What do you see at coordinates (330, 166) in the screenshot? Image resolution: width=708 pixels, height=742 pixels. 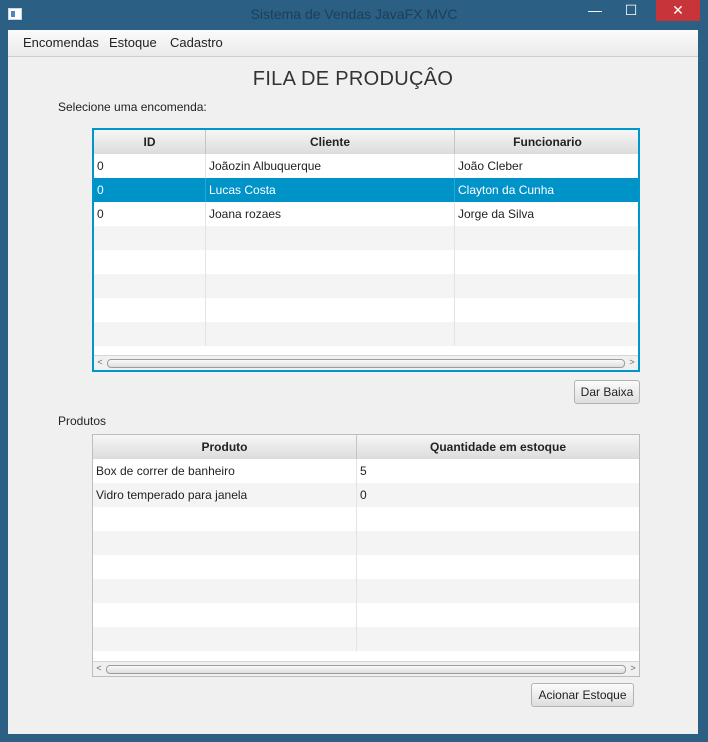 I see `cell-cliente: Joãozin Albuquerque` at bounding box center [330, 166].